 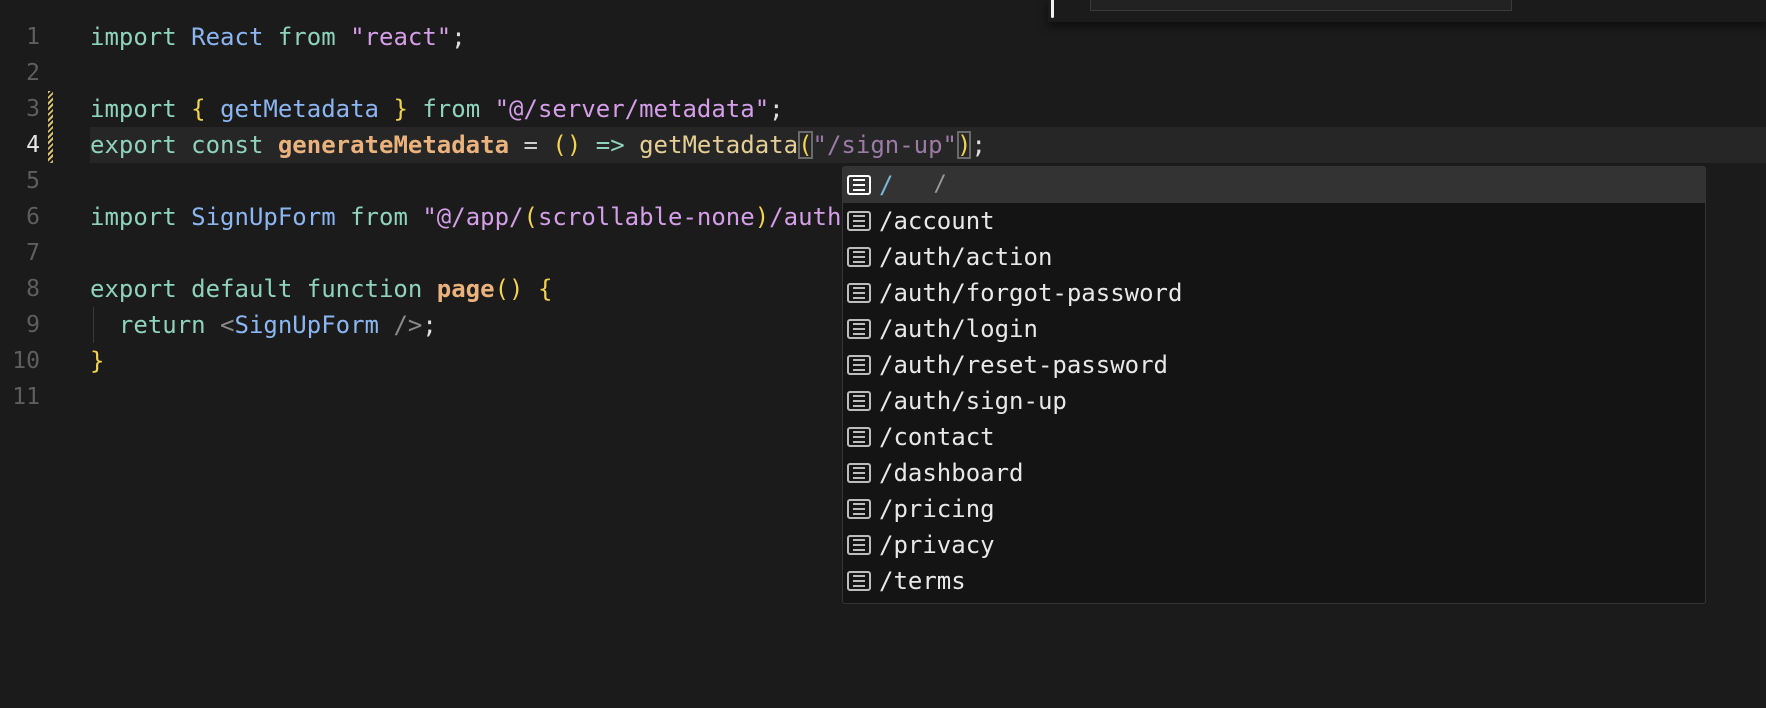 What do you see at coordinates (473, 217) in the screenshot?
I see `code-token: "@/app/` at bounding box center [473, 217].